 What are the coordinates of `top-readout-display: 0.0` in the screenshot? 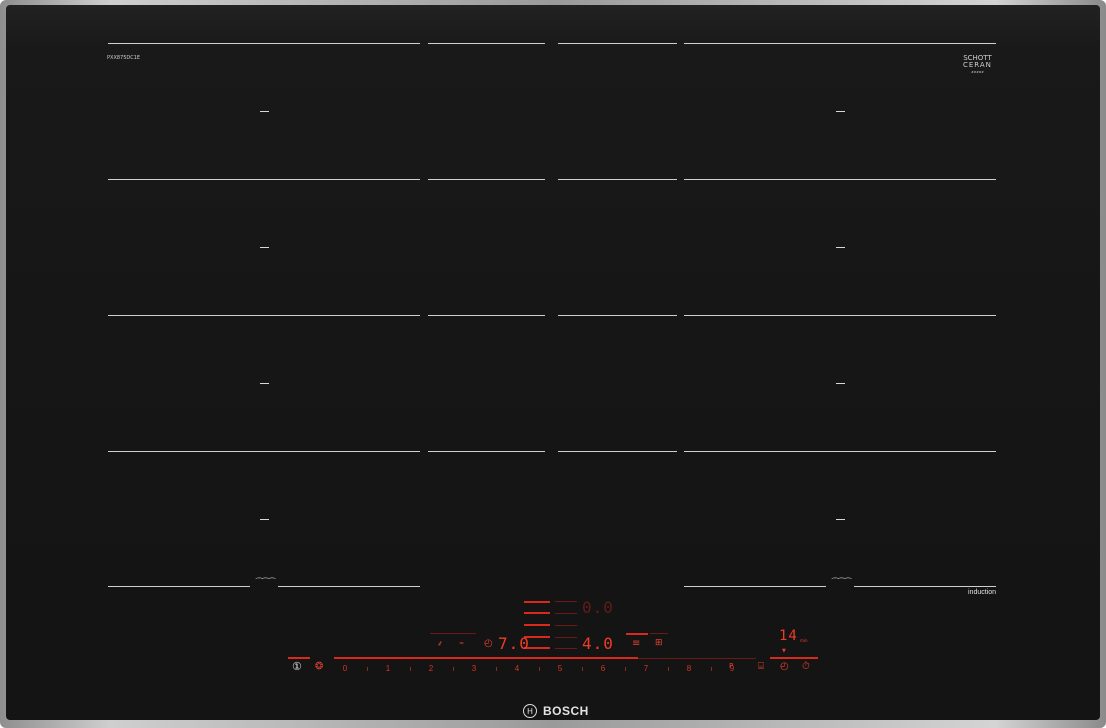 It's located at (598, 607).